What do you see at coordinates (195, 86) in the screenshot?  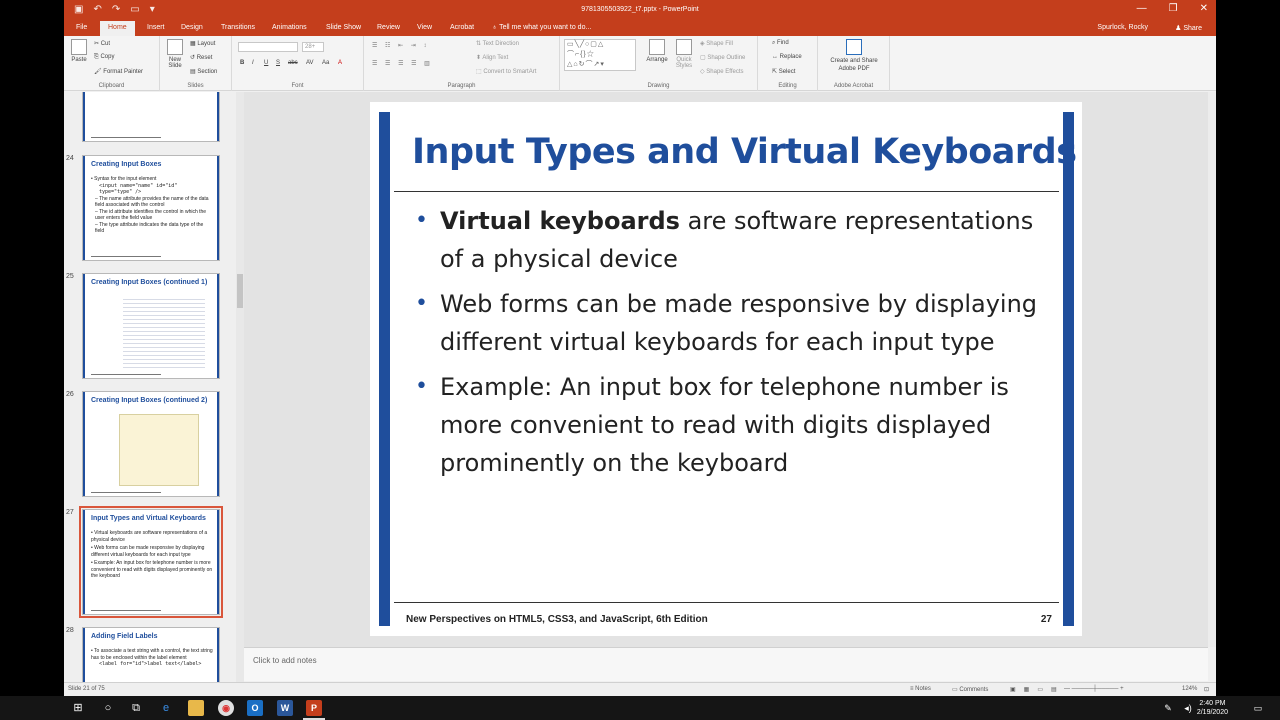 I see `slides-group-label: Slides` at bounding box center [195, 86].